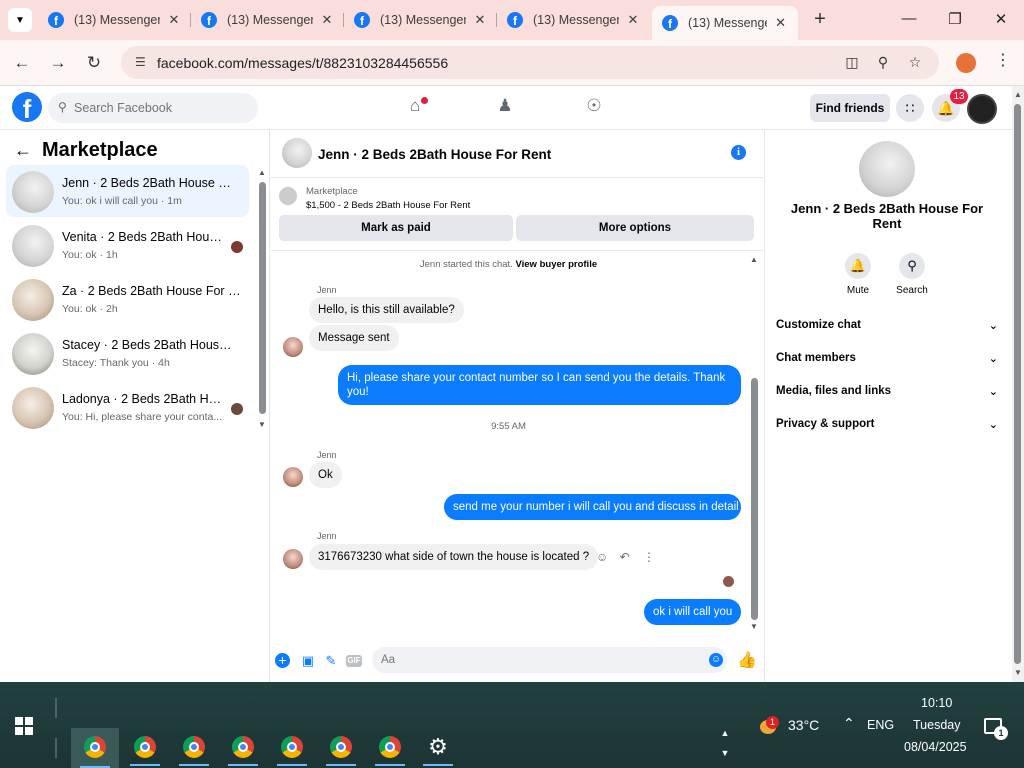  What do you see at coordinates (23, 150) in the screenshot?
I see `back-arrow-icon: ←` at bounding box center [23, 150].